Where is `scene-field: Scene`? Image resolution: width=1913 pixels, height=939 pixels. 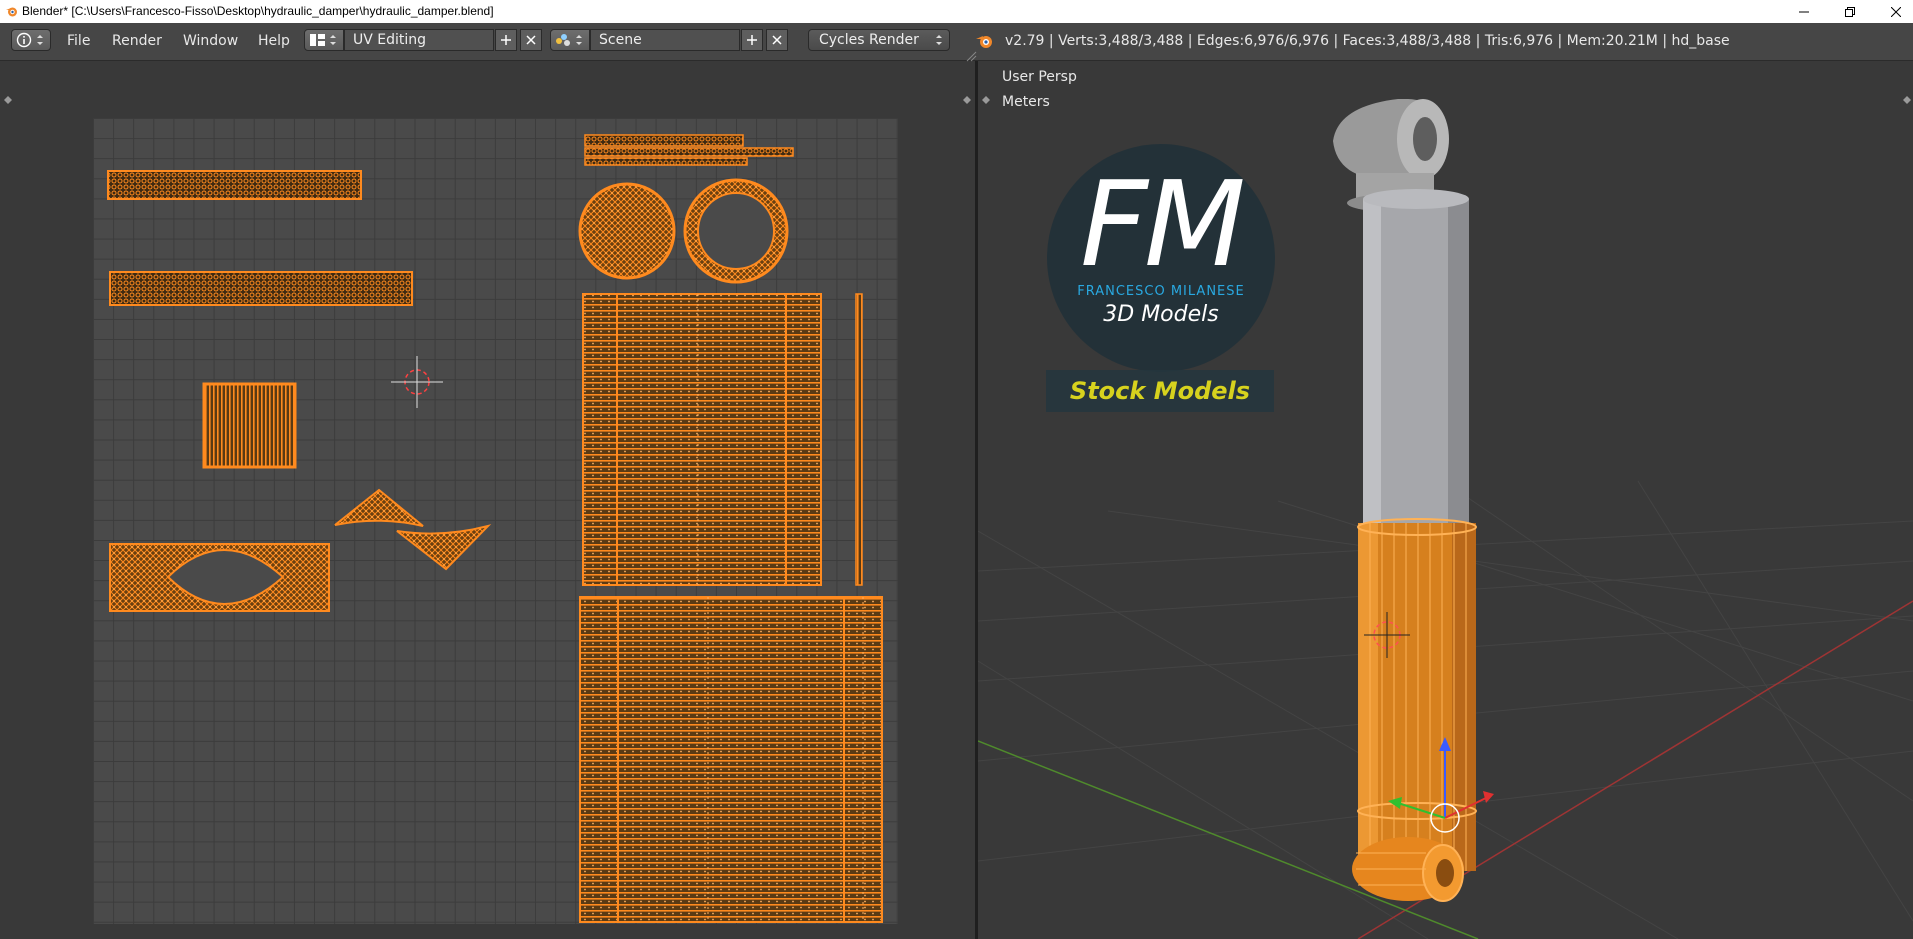 scene-field: Scene is located at coordinates (665, 40).